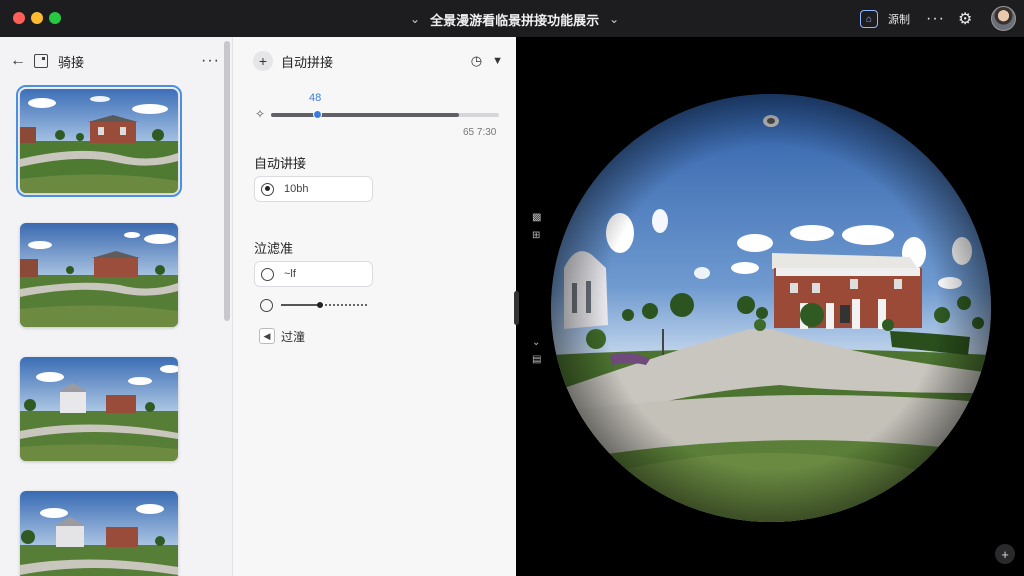  I want to click on filter-strength-fill, so click(300, 305).